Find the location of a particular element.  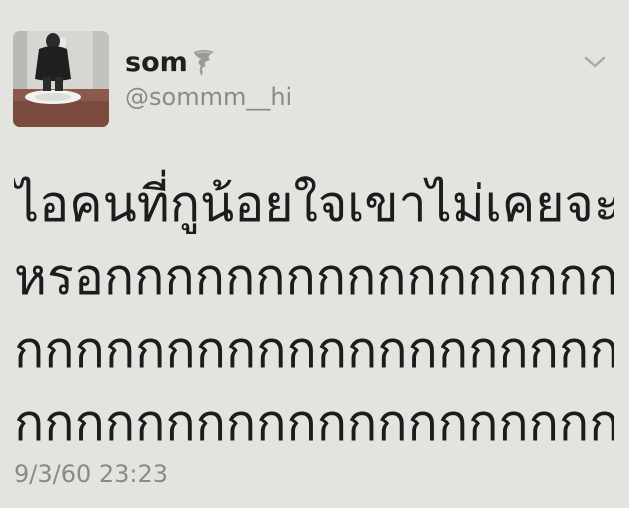

tweet-text-line: กกกกกกกกกกกกกกกกกกกกก is located at coordinates (314, 350).